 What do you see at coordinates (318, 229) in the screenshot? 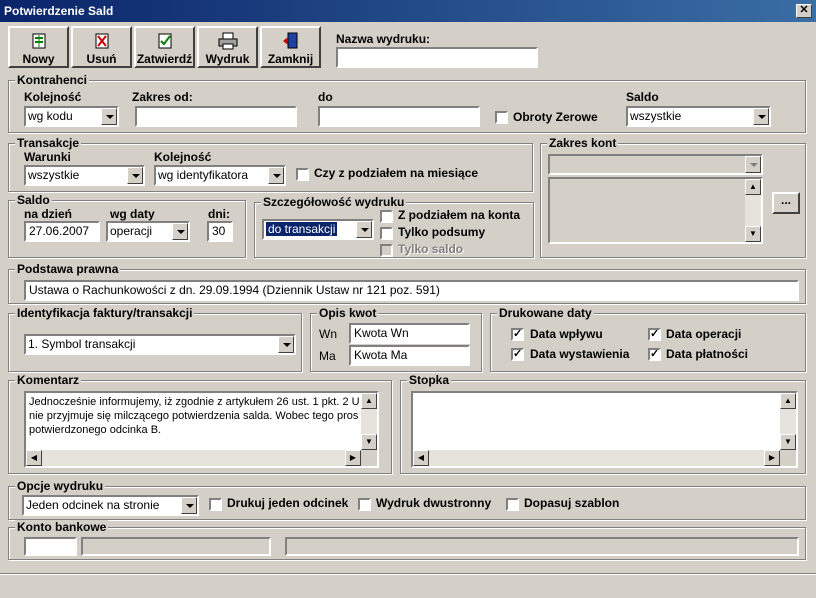
I see `detail-level-combo: do transakcji` at bounding box center [318, 229].